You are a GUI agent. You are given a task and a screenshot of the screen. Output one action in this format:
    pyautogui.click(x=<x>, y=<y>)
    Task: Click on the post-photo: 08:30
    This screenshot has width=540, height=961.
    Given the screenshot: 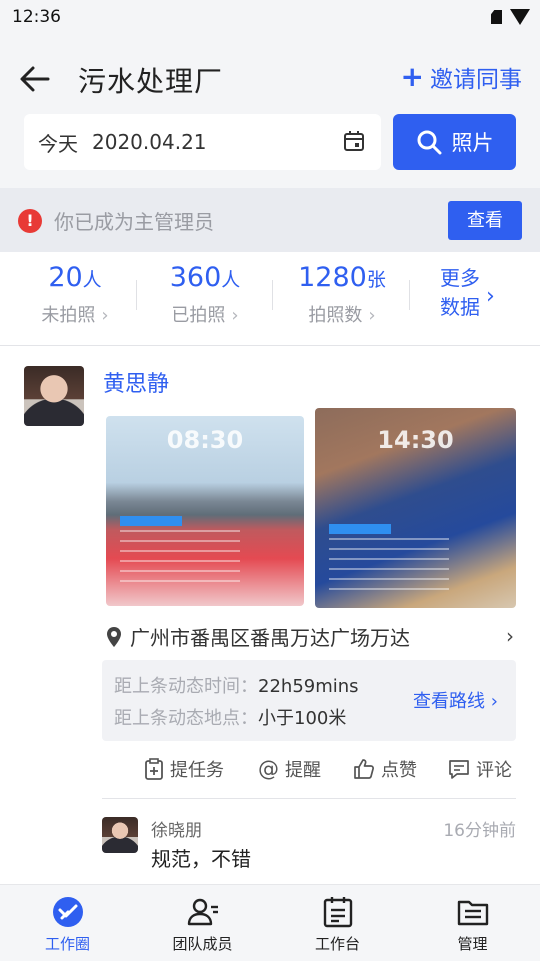 What is the action you would take?
    pyautogui.click(x=205, y=511)
    